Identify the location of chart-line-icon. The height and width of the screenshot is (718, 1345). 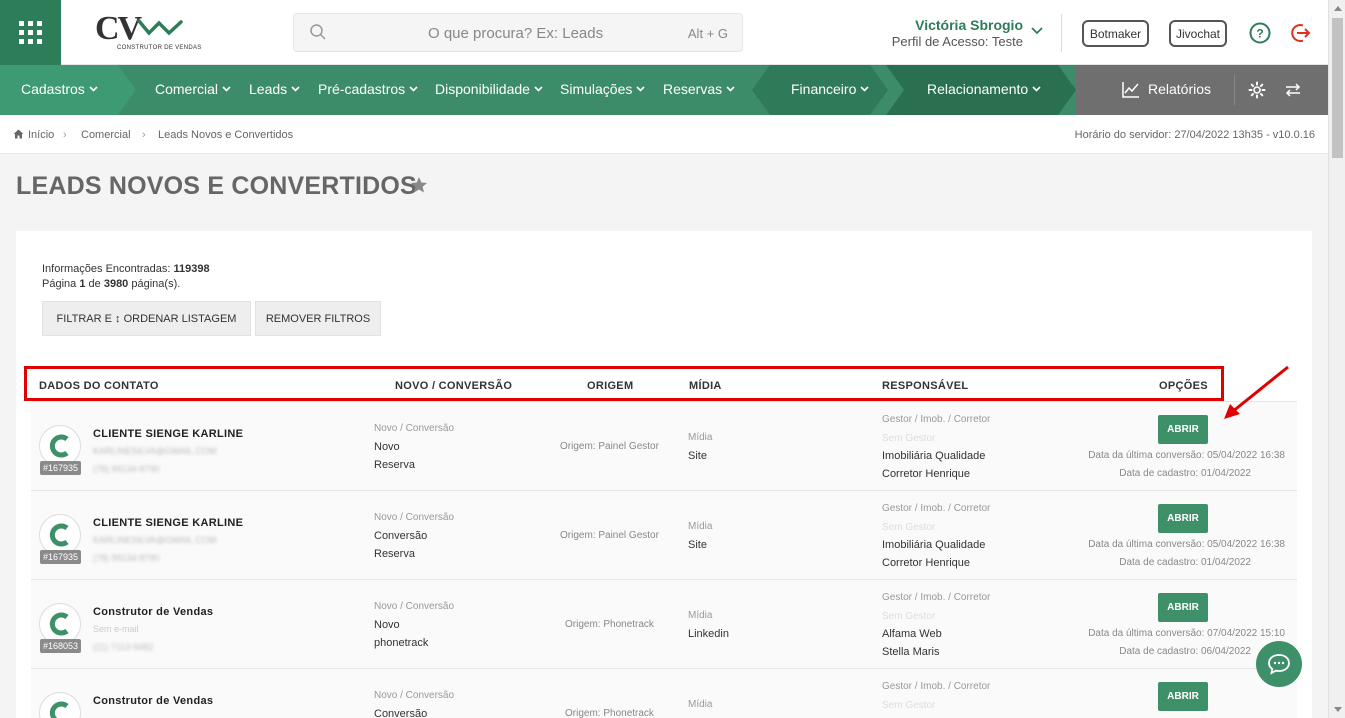
(1130, 90).